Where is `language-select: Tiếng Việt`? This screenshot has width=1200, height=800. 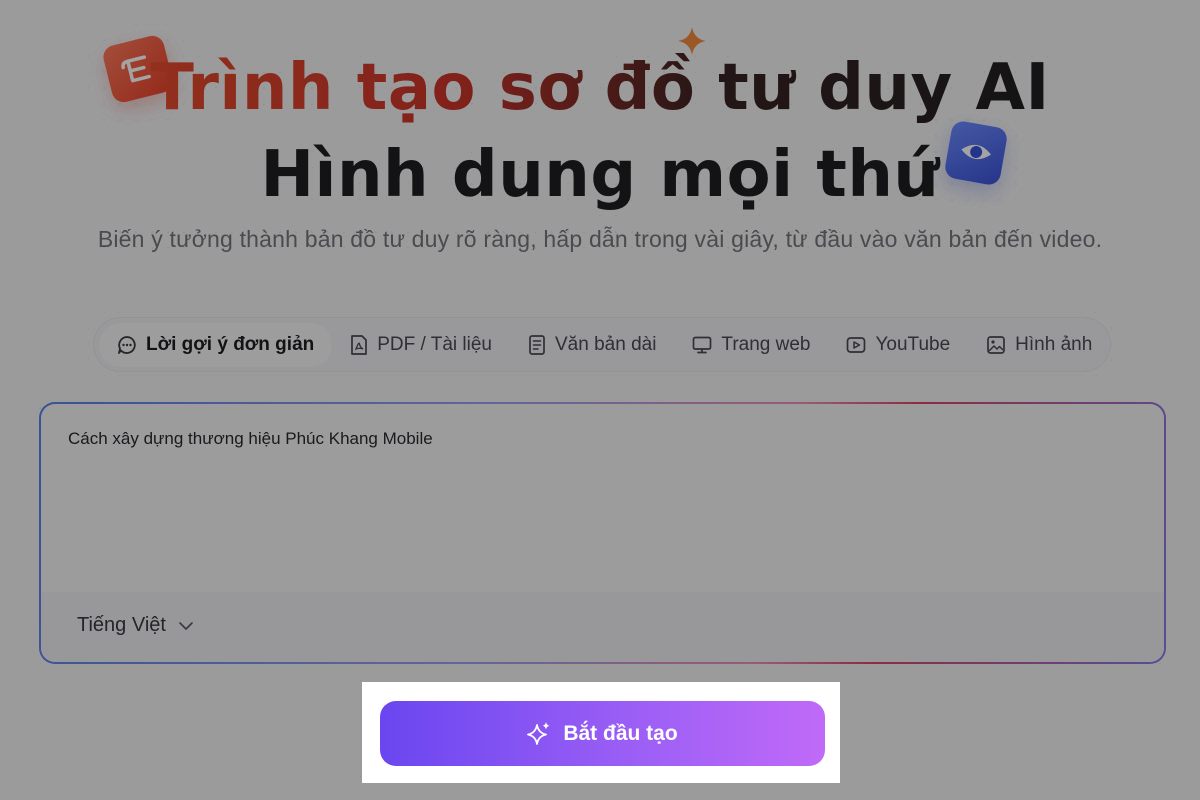 language-select: Tiếng Việt is located at coordinates (135, 625).